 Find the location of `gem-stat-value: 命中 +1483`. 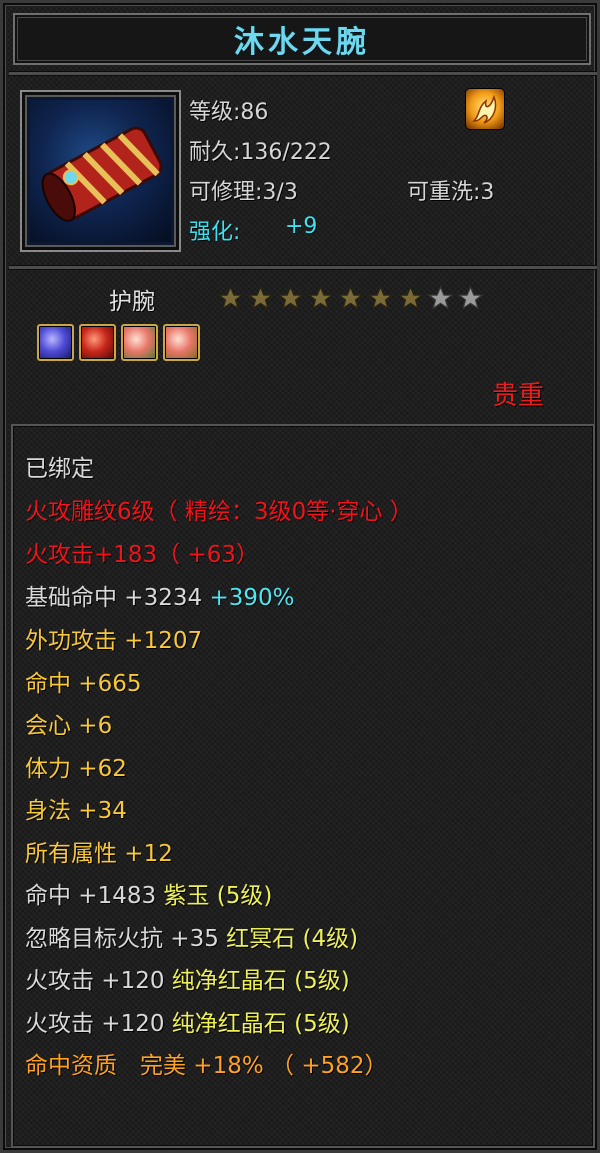

gem-stat-value: 命中 +1483 is located at coordinates (91, 896).